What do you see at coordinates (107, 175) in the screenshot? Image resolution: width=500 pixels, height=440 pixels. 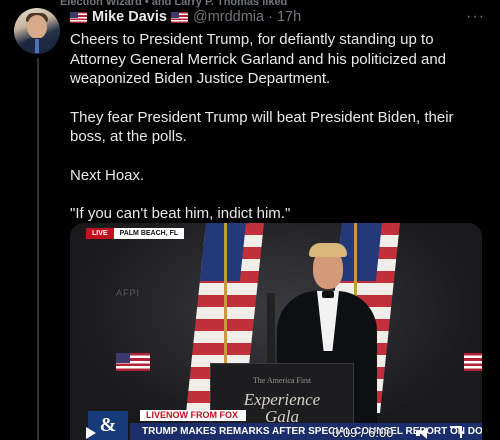 I see `tweet-paragraph: Next Hoax.` at bounding box center [107, 175].